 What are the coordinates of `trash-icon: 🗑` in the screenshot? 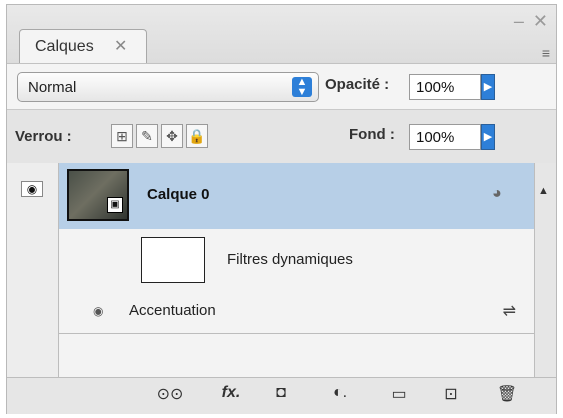 It's located at (507, 395).